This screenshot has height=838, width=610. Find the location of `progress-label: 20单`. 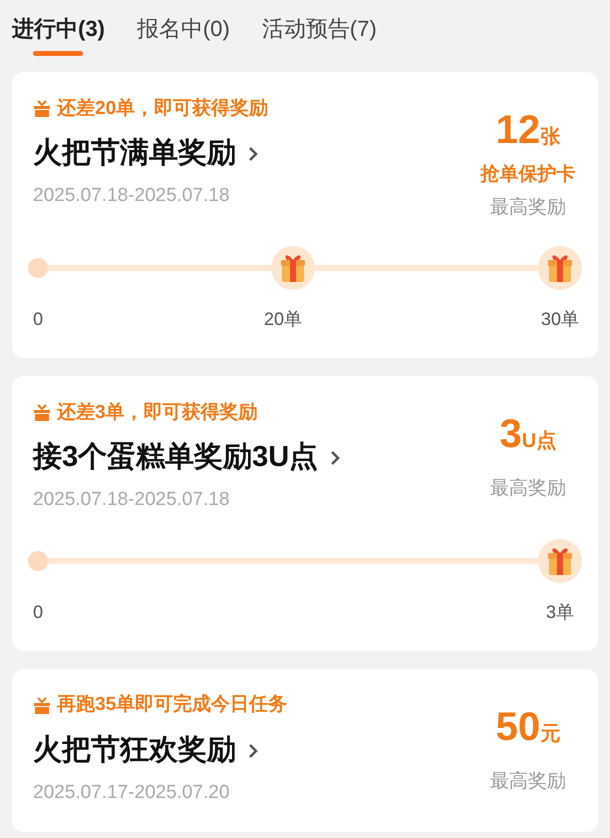

progress-label: 20单 is located at coordinates (283, 319).